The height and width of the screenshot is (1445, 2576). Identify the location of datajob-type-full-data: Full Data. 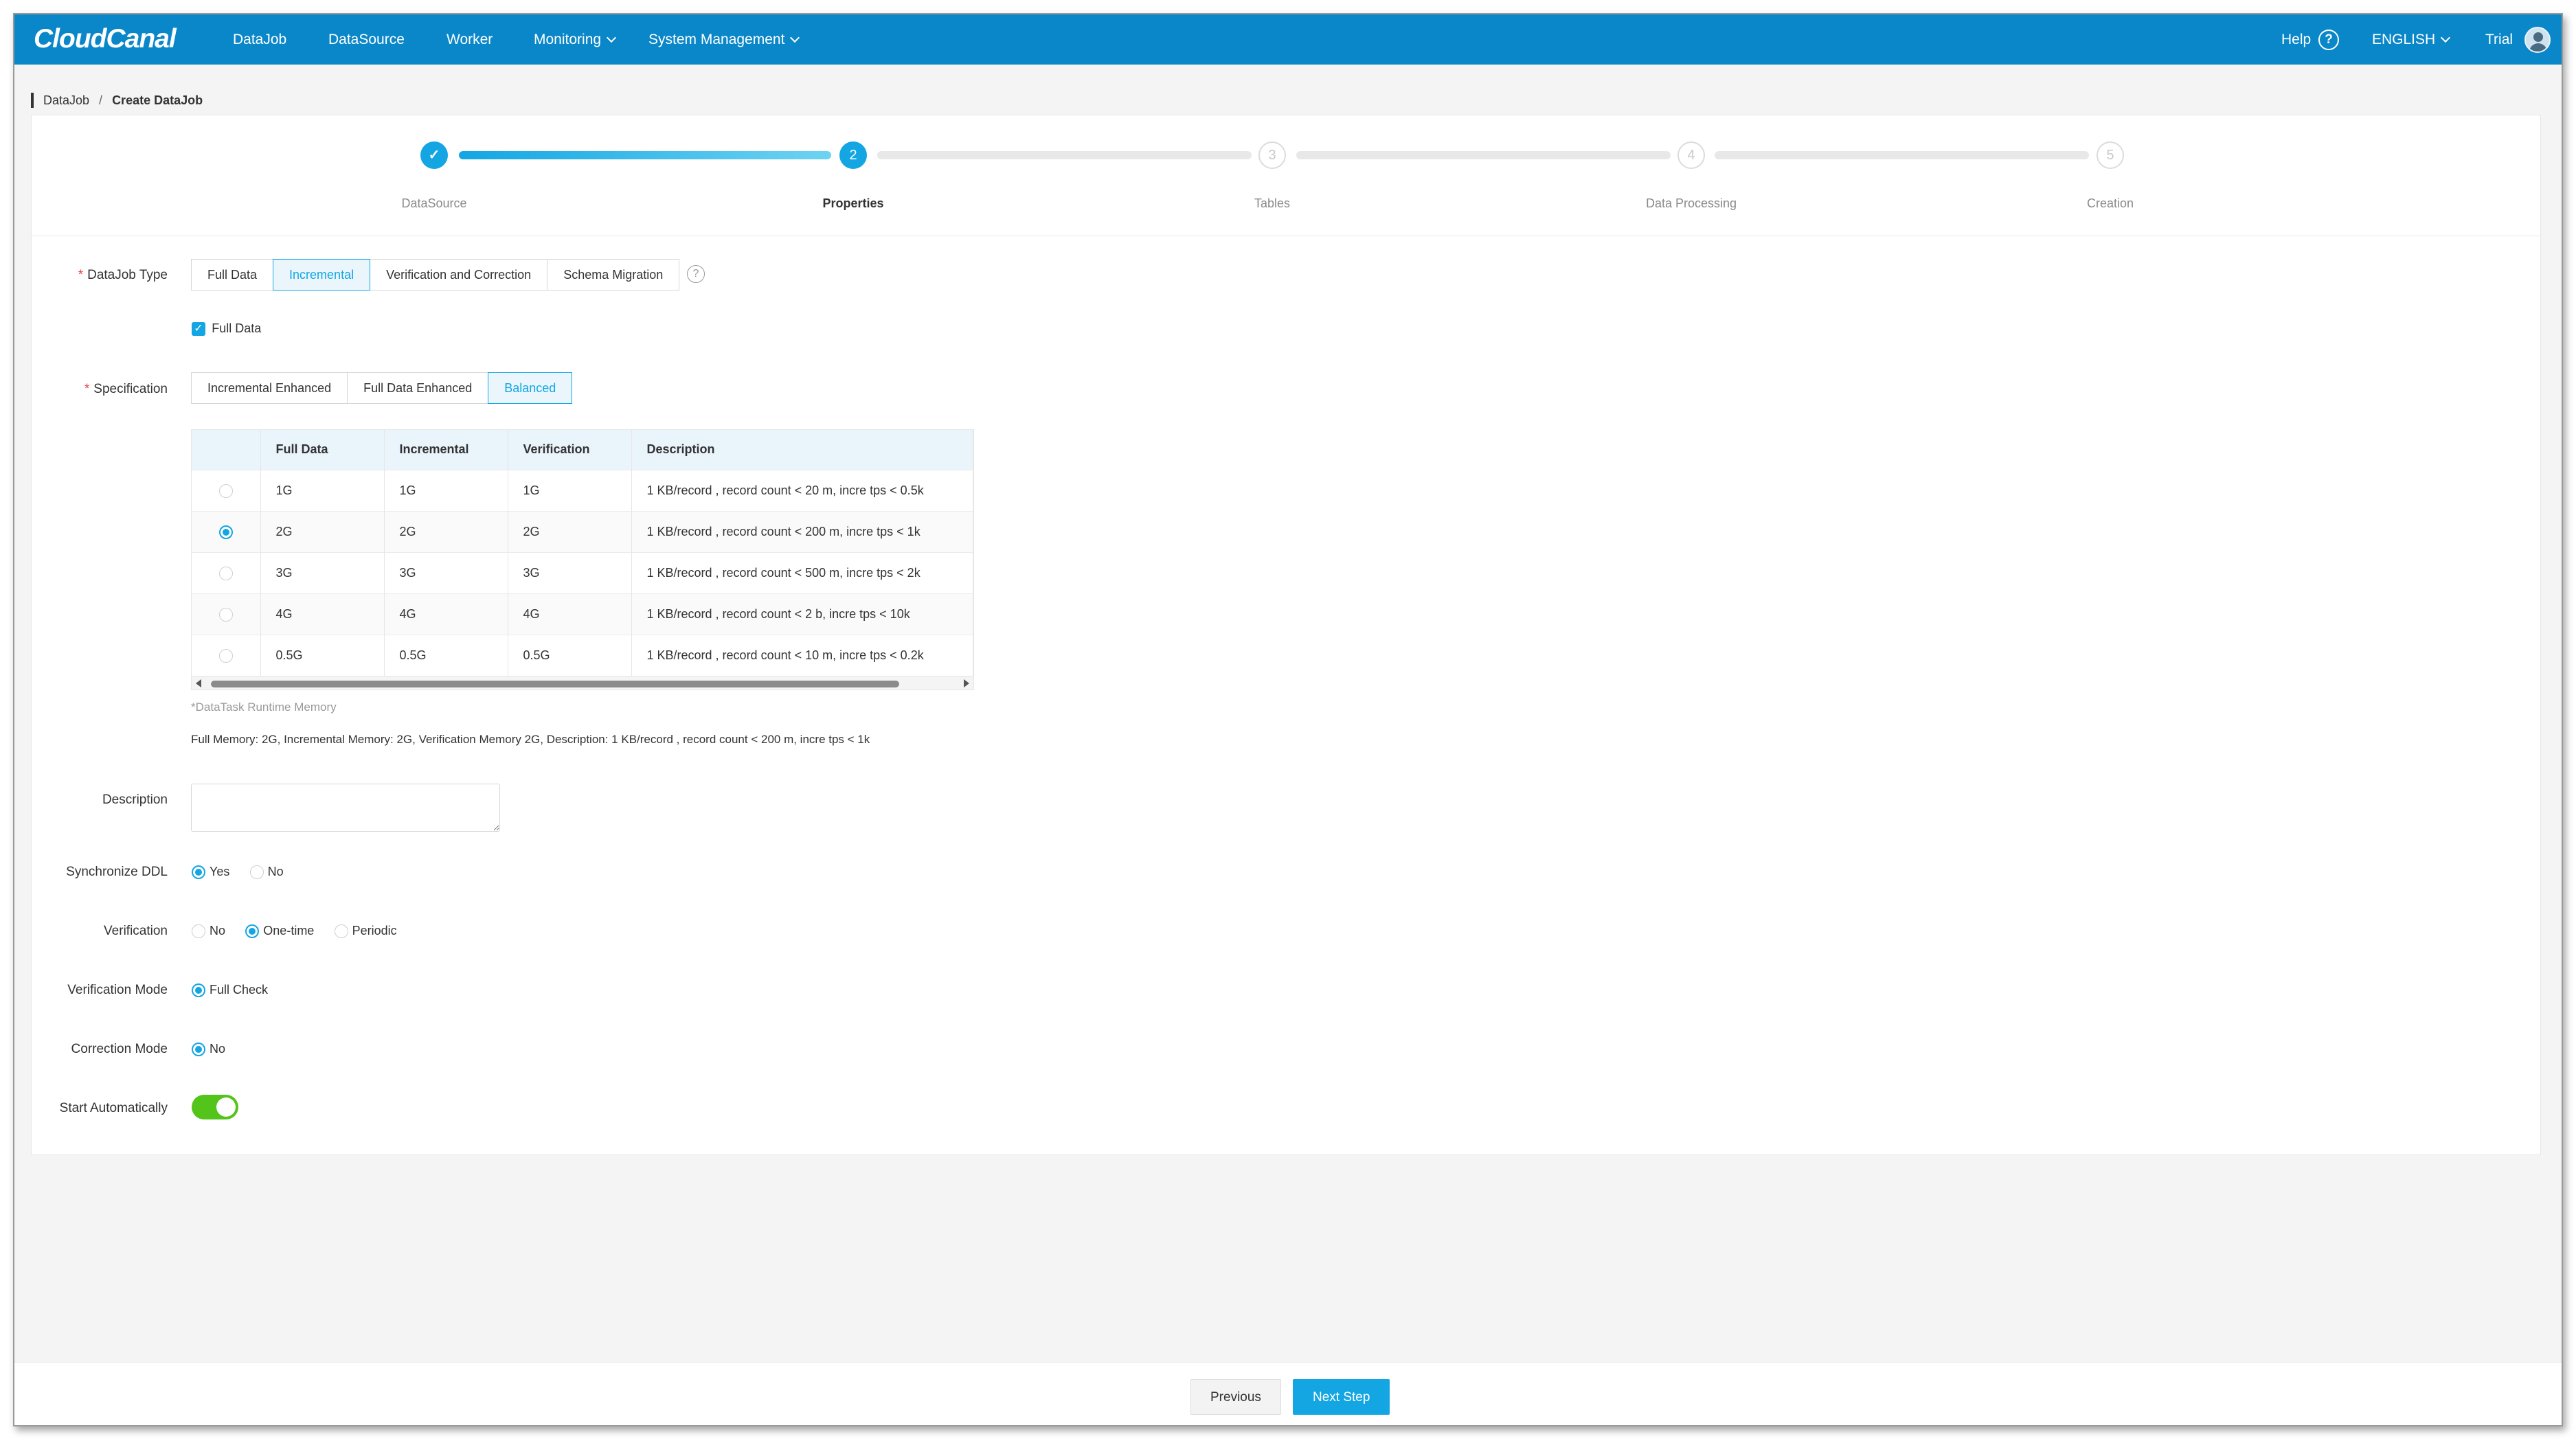
(232, 275).